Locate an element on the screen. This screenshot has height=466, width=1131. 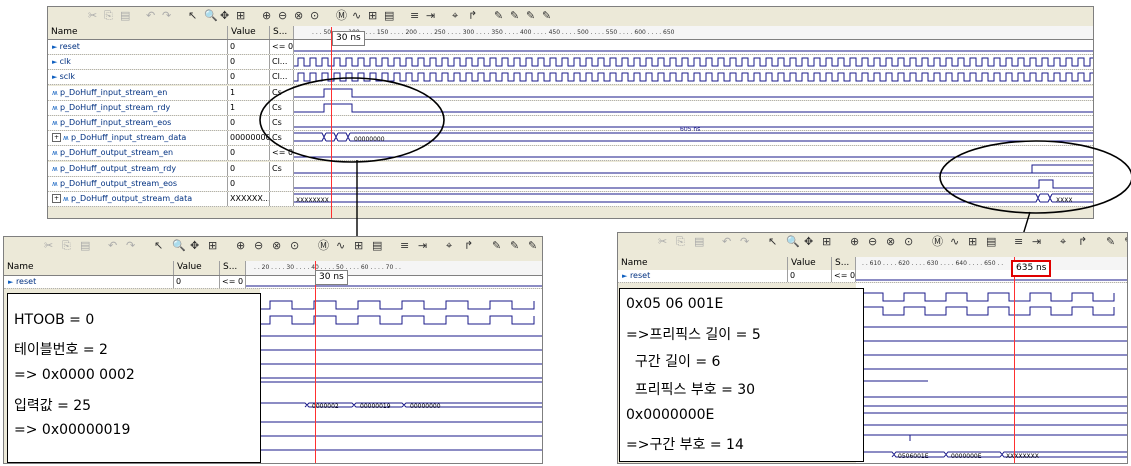
signal-row: ► reset 0 <= 0 is located at coordinates (570, 47).